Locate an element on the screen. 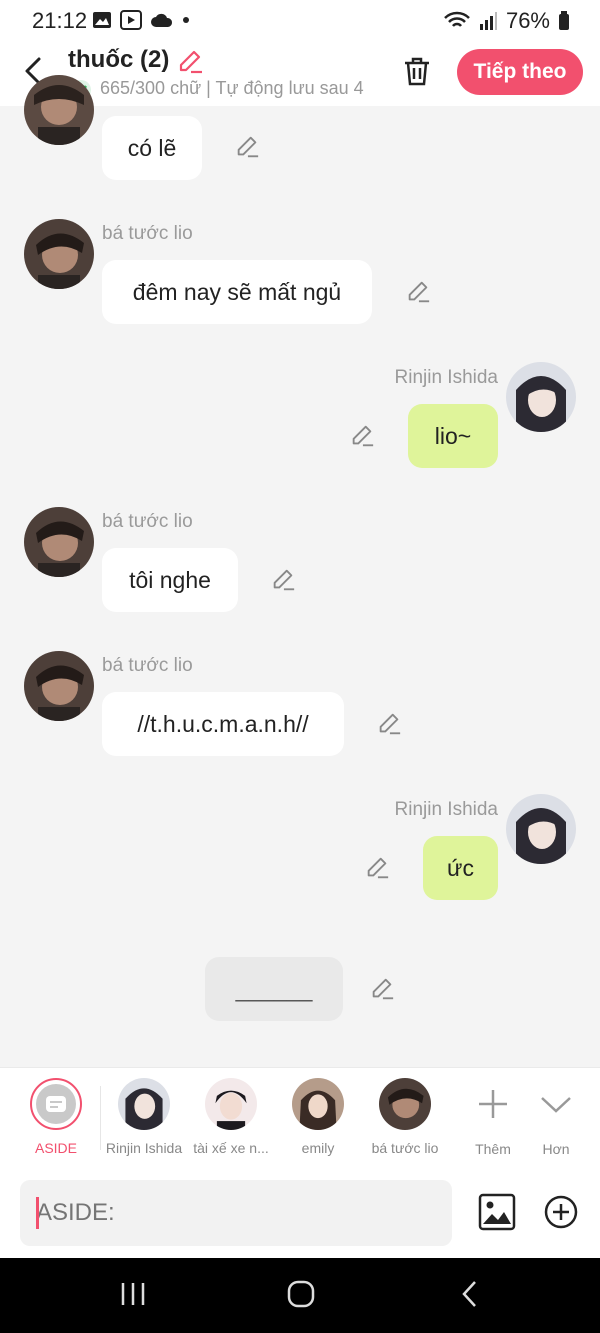  aside-chat-icon is located at coordinates (56, 1104).